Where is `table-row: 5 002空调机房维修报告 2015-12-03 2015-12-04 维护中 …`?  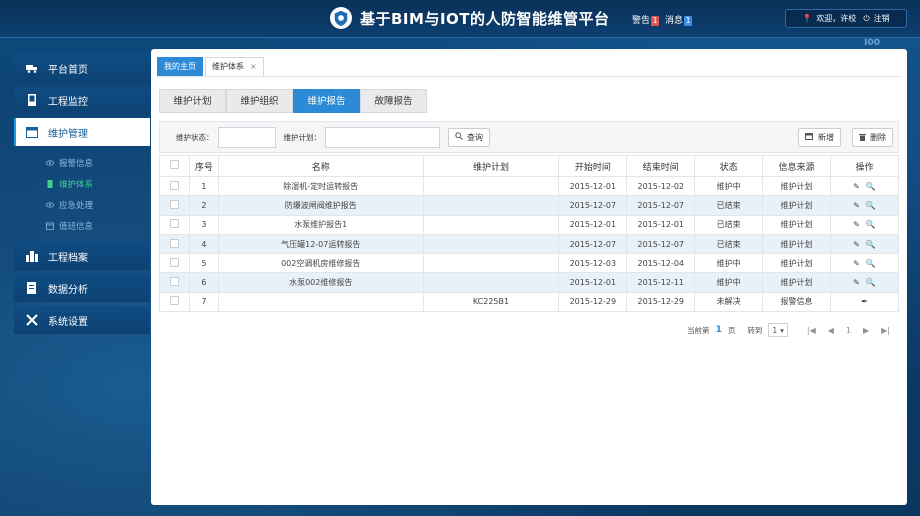
table-row: 5 002空调机房维修报告 2015-12-03 2015-12-04 维护中 … is located at coordinates (529, 263).